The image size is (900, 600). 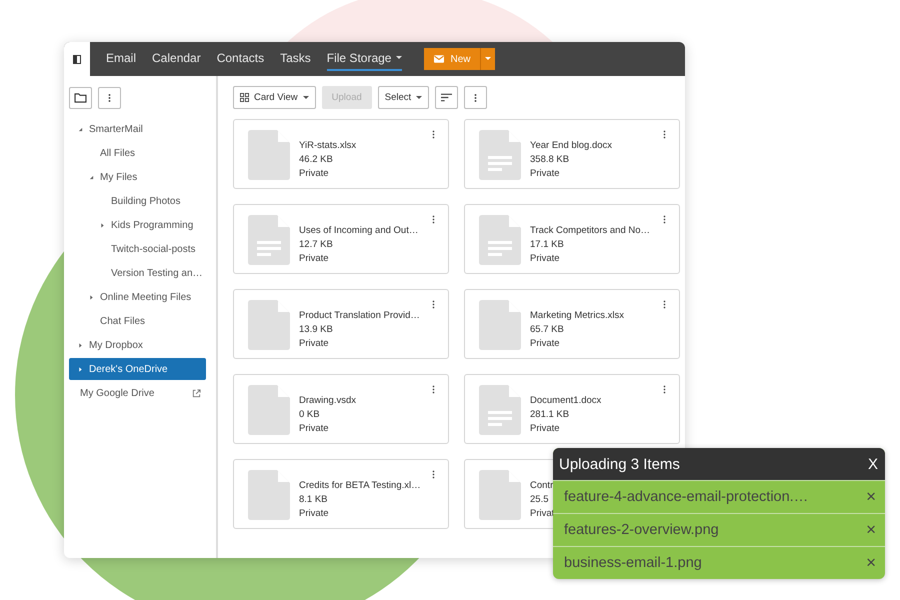 What do you see at coordinates (145, 201) in the screenshot?
I see `folder-label: Building Photos` at bounding box center [145, 201].